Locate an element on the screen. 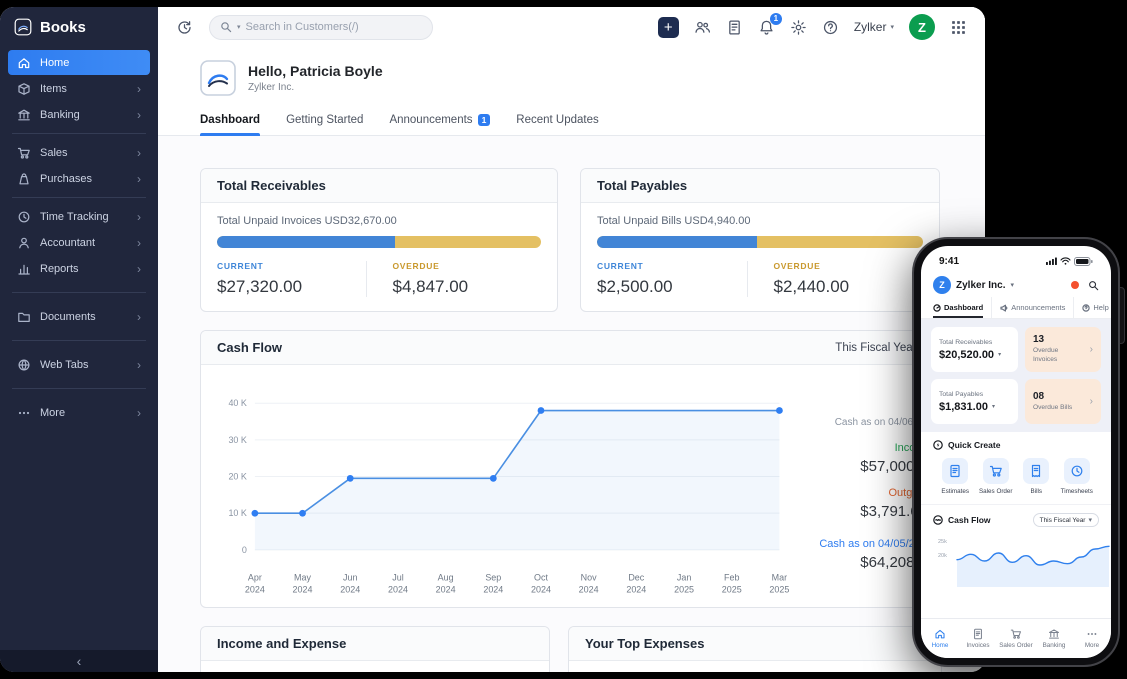 This screenshot has width=1127, height=679. sidebar-collapse-button: ‹ is located at coordinates (79, 661).